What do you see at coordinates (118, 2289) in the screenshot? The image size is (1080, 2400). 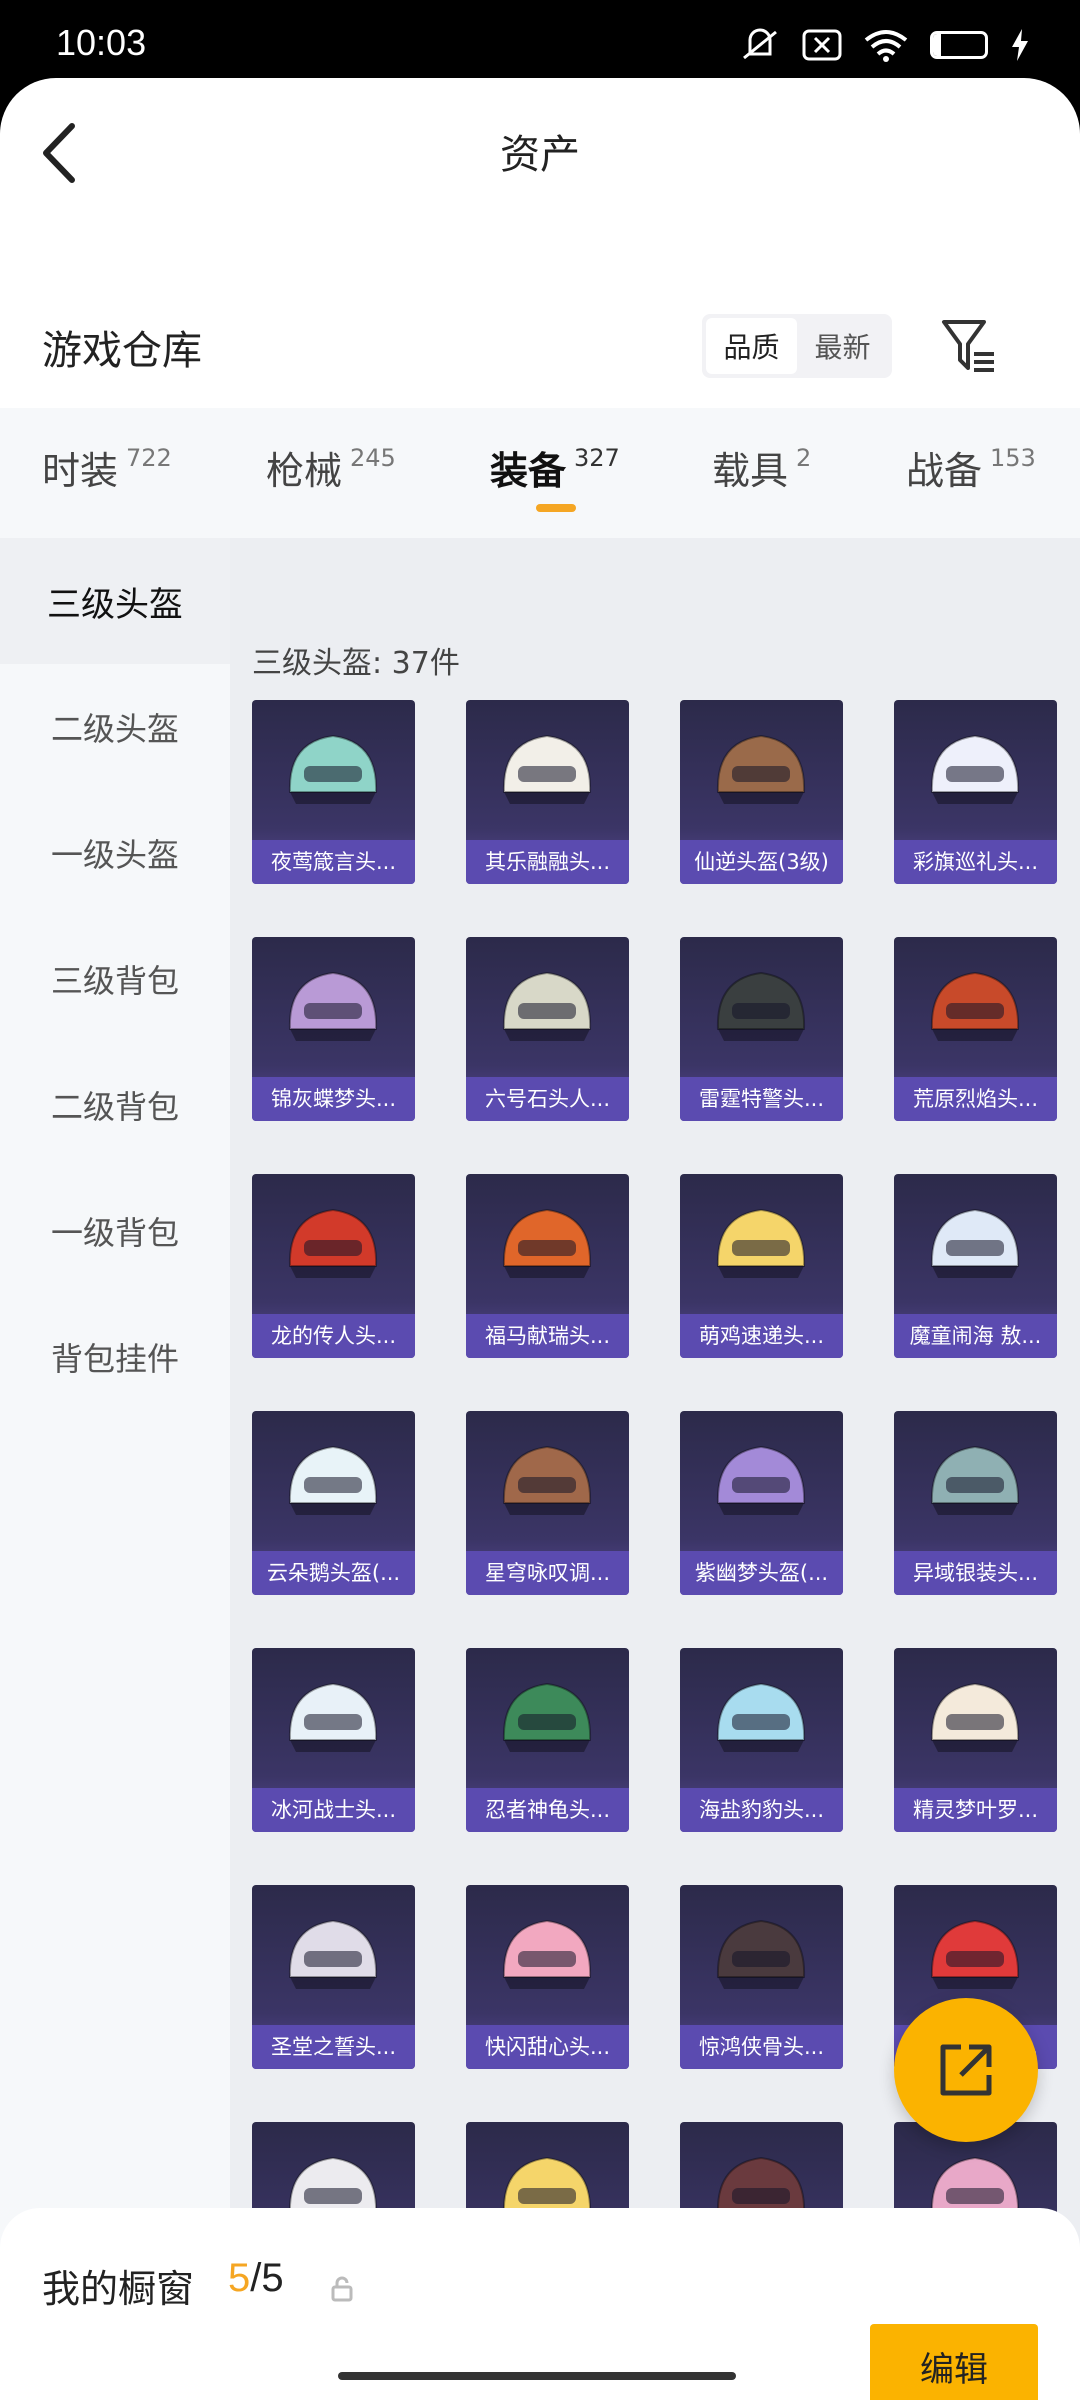 I see `showcase-label: 我的橱窗` at bounding box center [118, 2289].